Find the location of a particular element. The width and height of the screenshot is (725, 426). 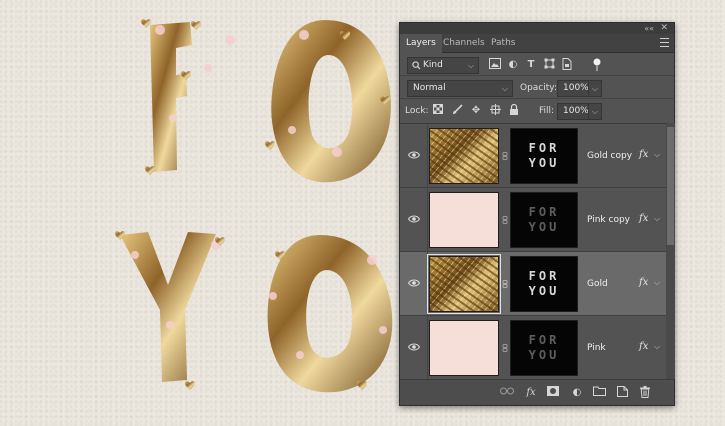

layer-name: Pink is located at coordinates (596, 348).